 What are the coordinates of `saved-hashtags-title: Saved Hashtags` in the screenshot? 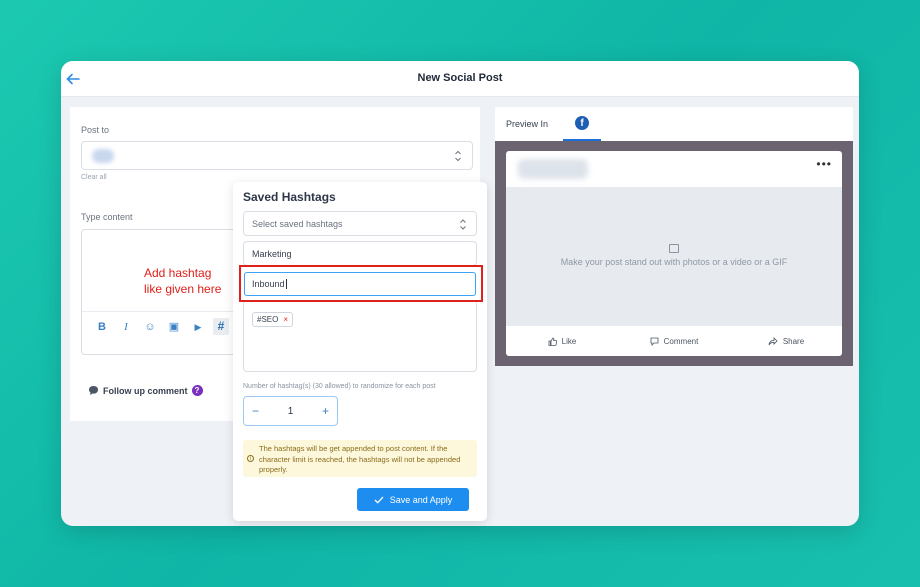 It's located at (289, 197).